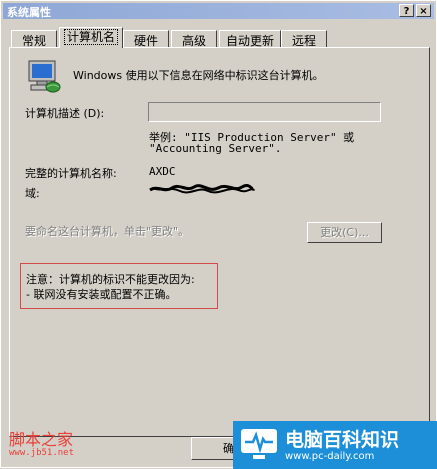 The image size is (437, 469). I want to click on tab-label: 高级, so click(193, 41).